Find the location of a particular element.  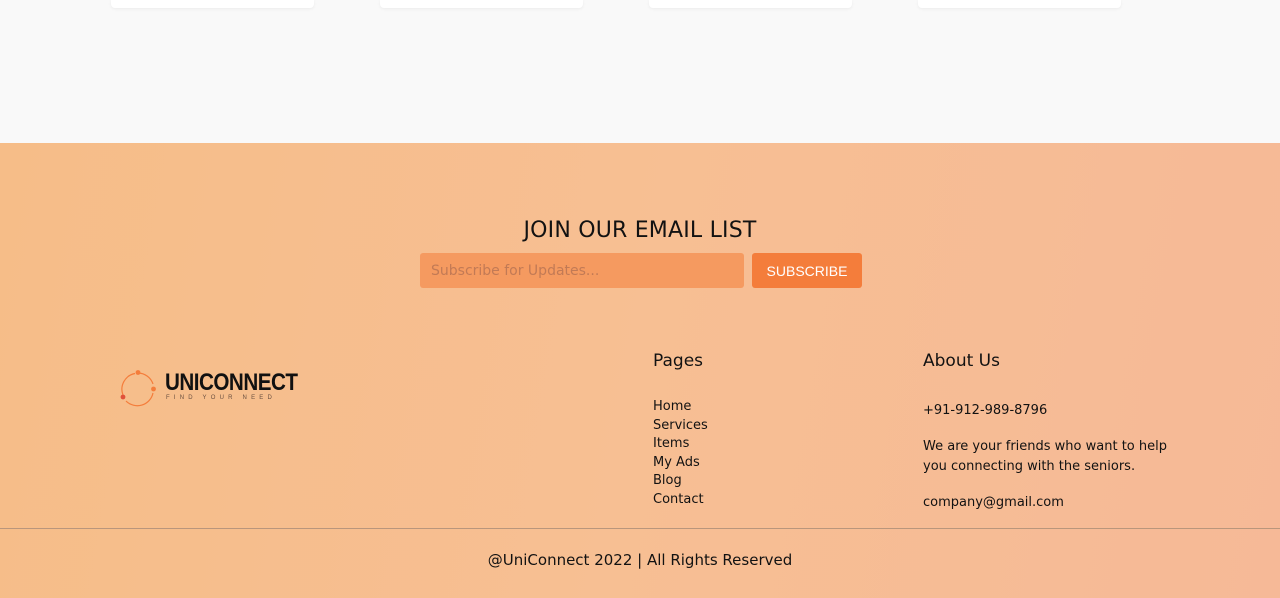

footer-link-contact: Contact is located at coordinates (680, 500).